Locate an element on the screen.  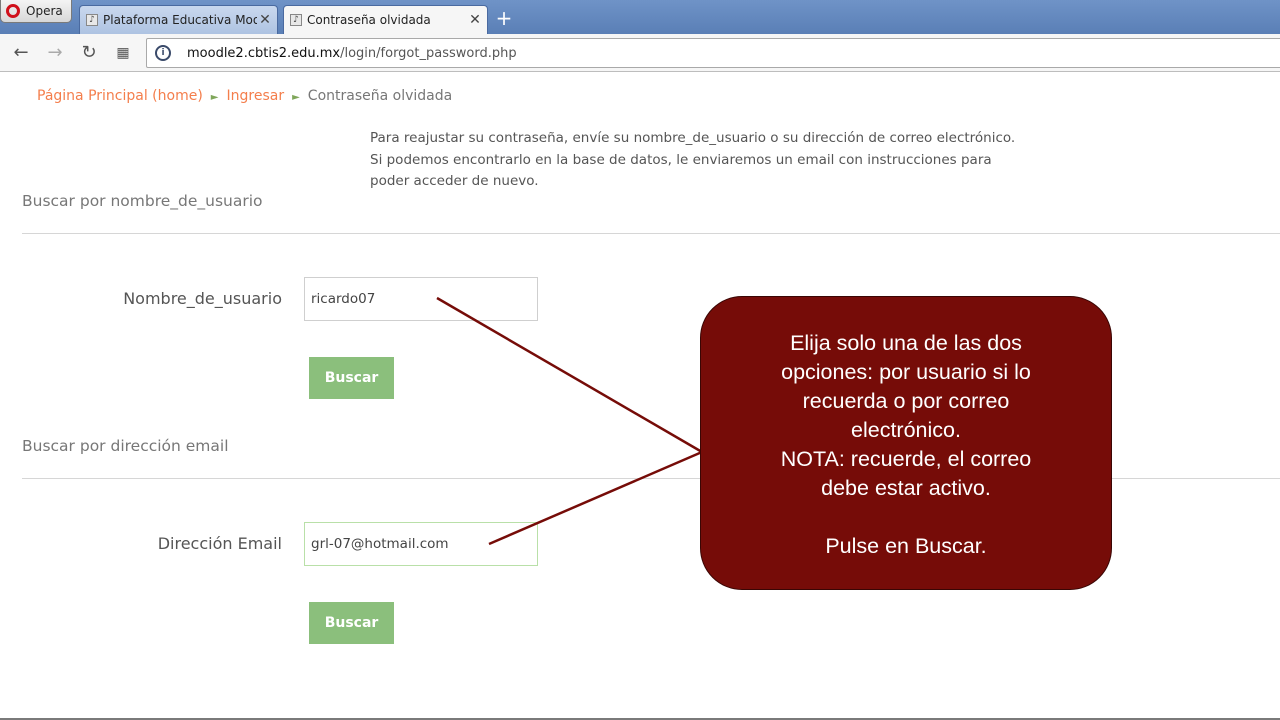
forward-arrow-icon: → is located at coordinates (55, 53).